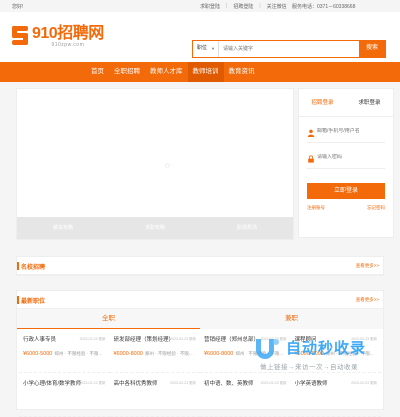 The width and height of the screenshot is (400, 417). What do you see at coordinates (322, 102) in the screenshot?
I see `tab-recruiter-login: 招聘登录` at bounding box center [322, 102].